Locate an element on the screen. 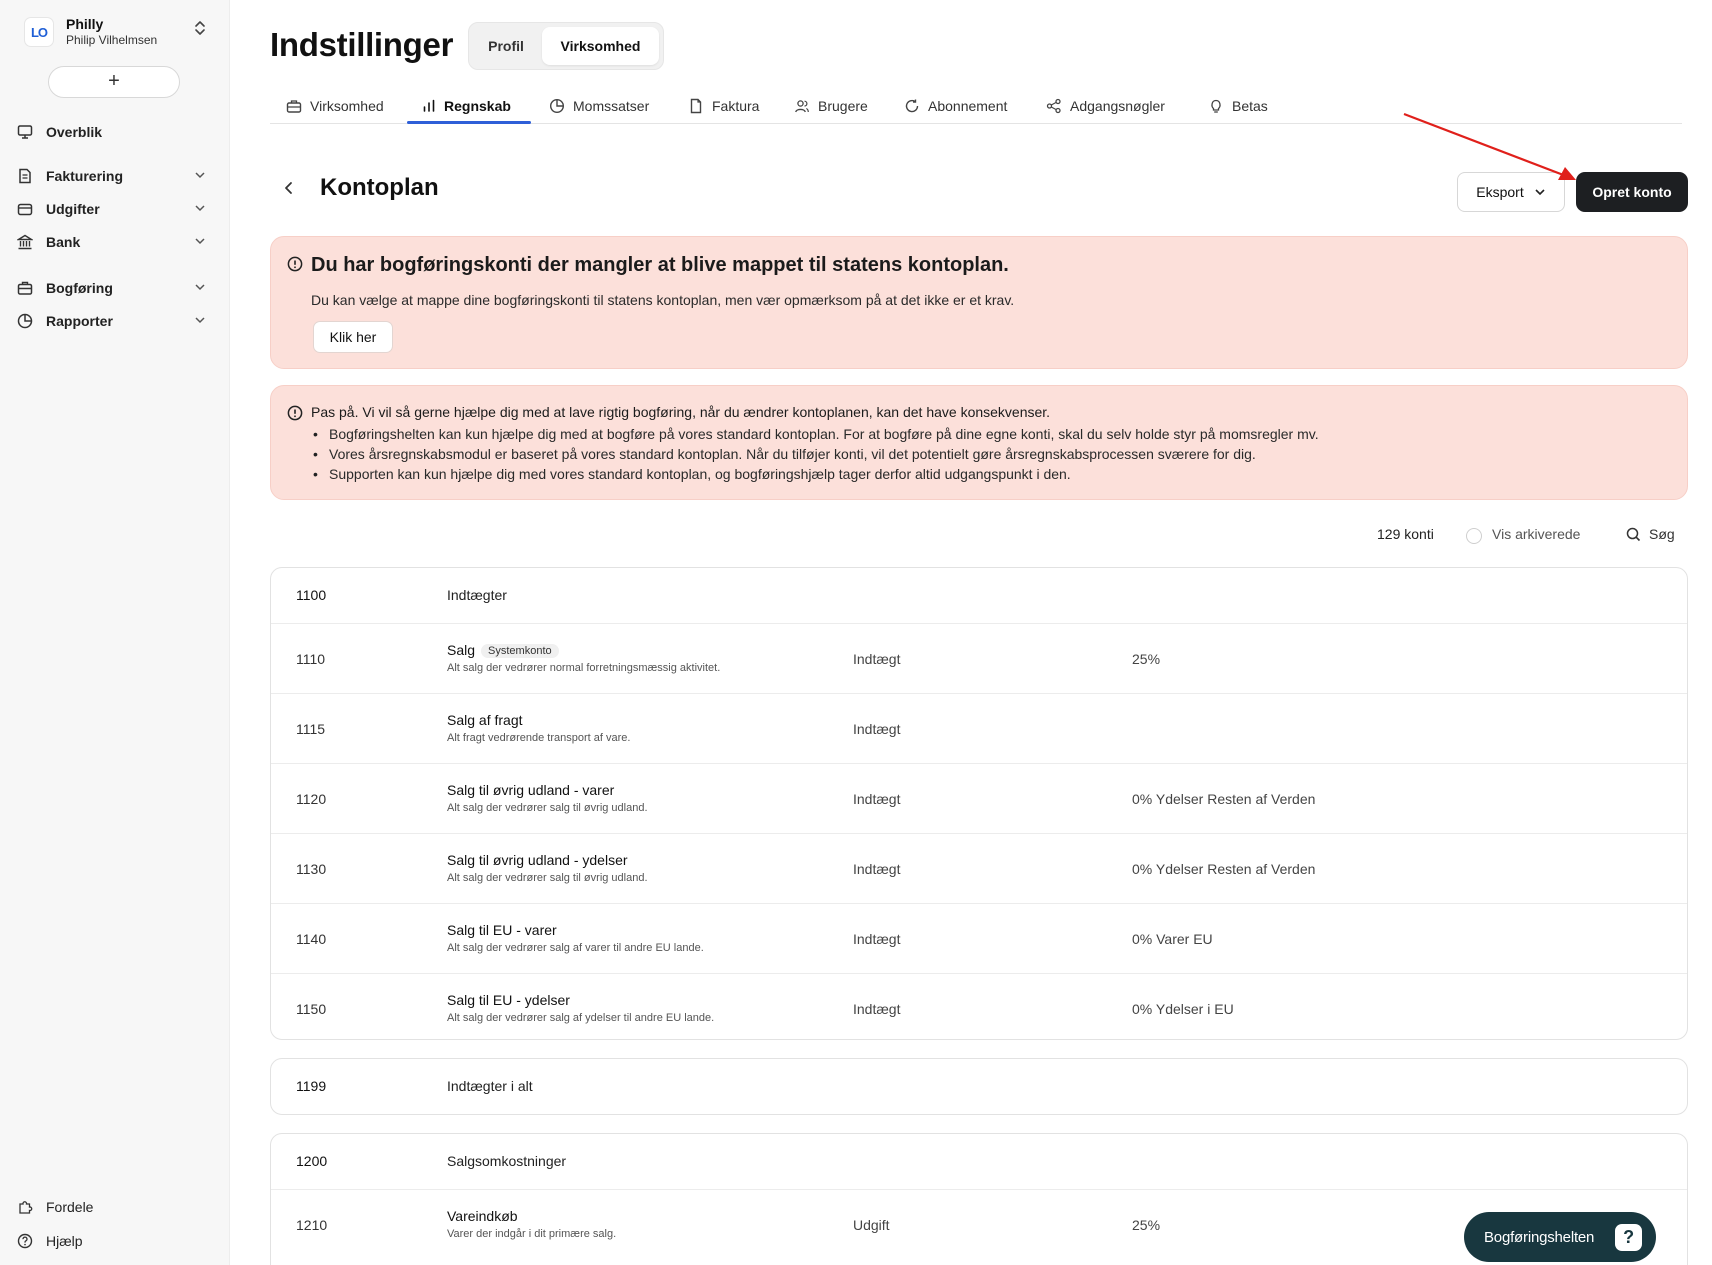 This screenshot has width=1712, height=1265. briefcase-icon is located at coordinates (25, 288).